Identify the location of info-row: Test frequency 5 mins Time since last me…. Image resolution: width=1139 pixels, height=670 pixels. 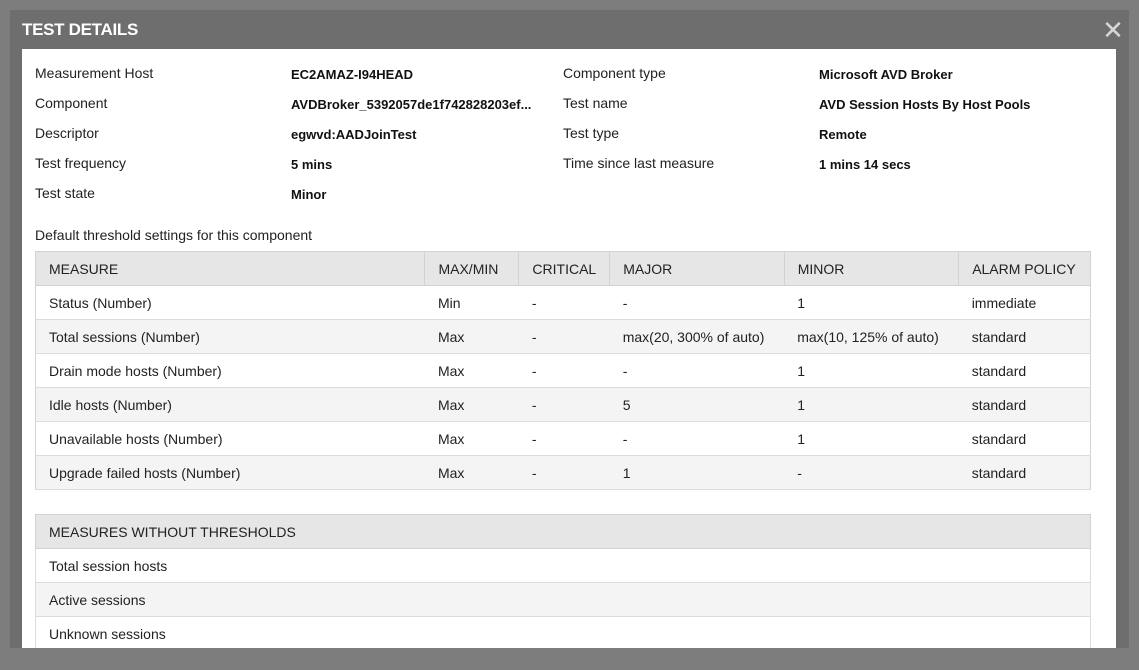
(565, 170).